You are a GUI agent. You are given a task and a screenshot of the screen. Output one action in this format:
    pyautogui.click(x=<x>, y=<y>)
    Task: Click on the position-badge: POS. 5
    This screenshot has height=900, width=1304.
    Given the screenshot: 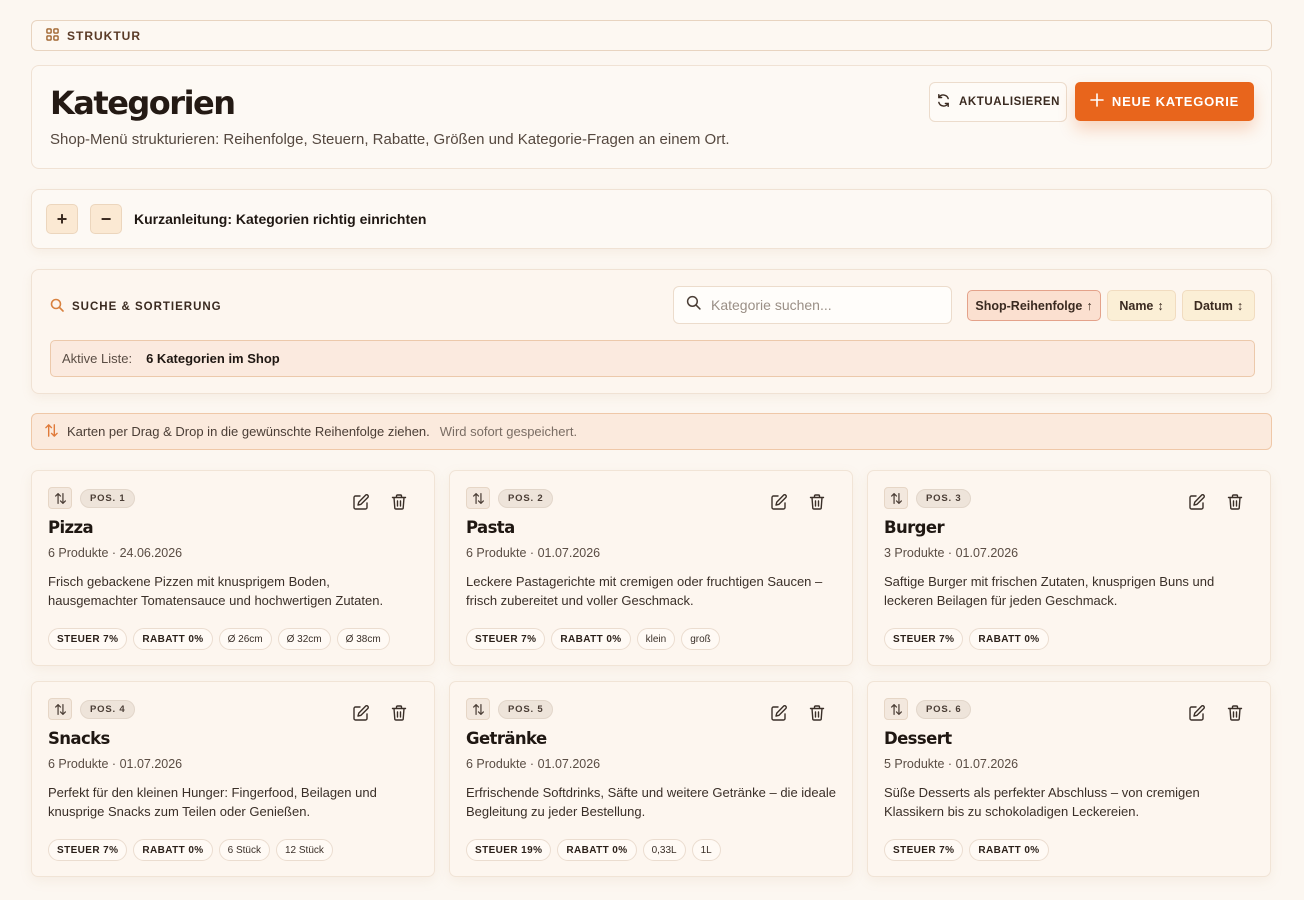 What is the action you would take?
    pyautogui.click(x=526, y=709)
    